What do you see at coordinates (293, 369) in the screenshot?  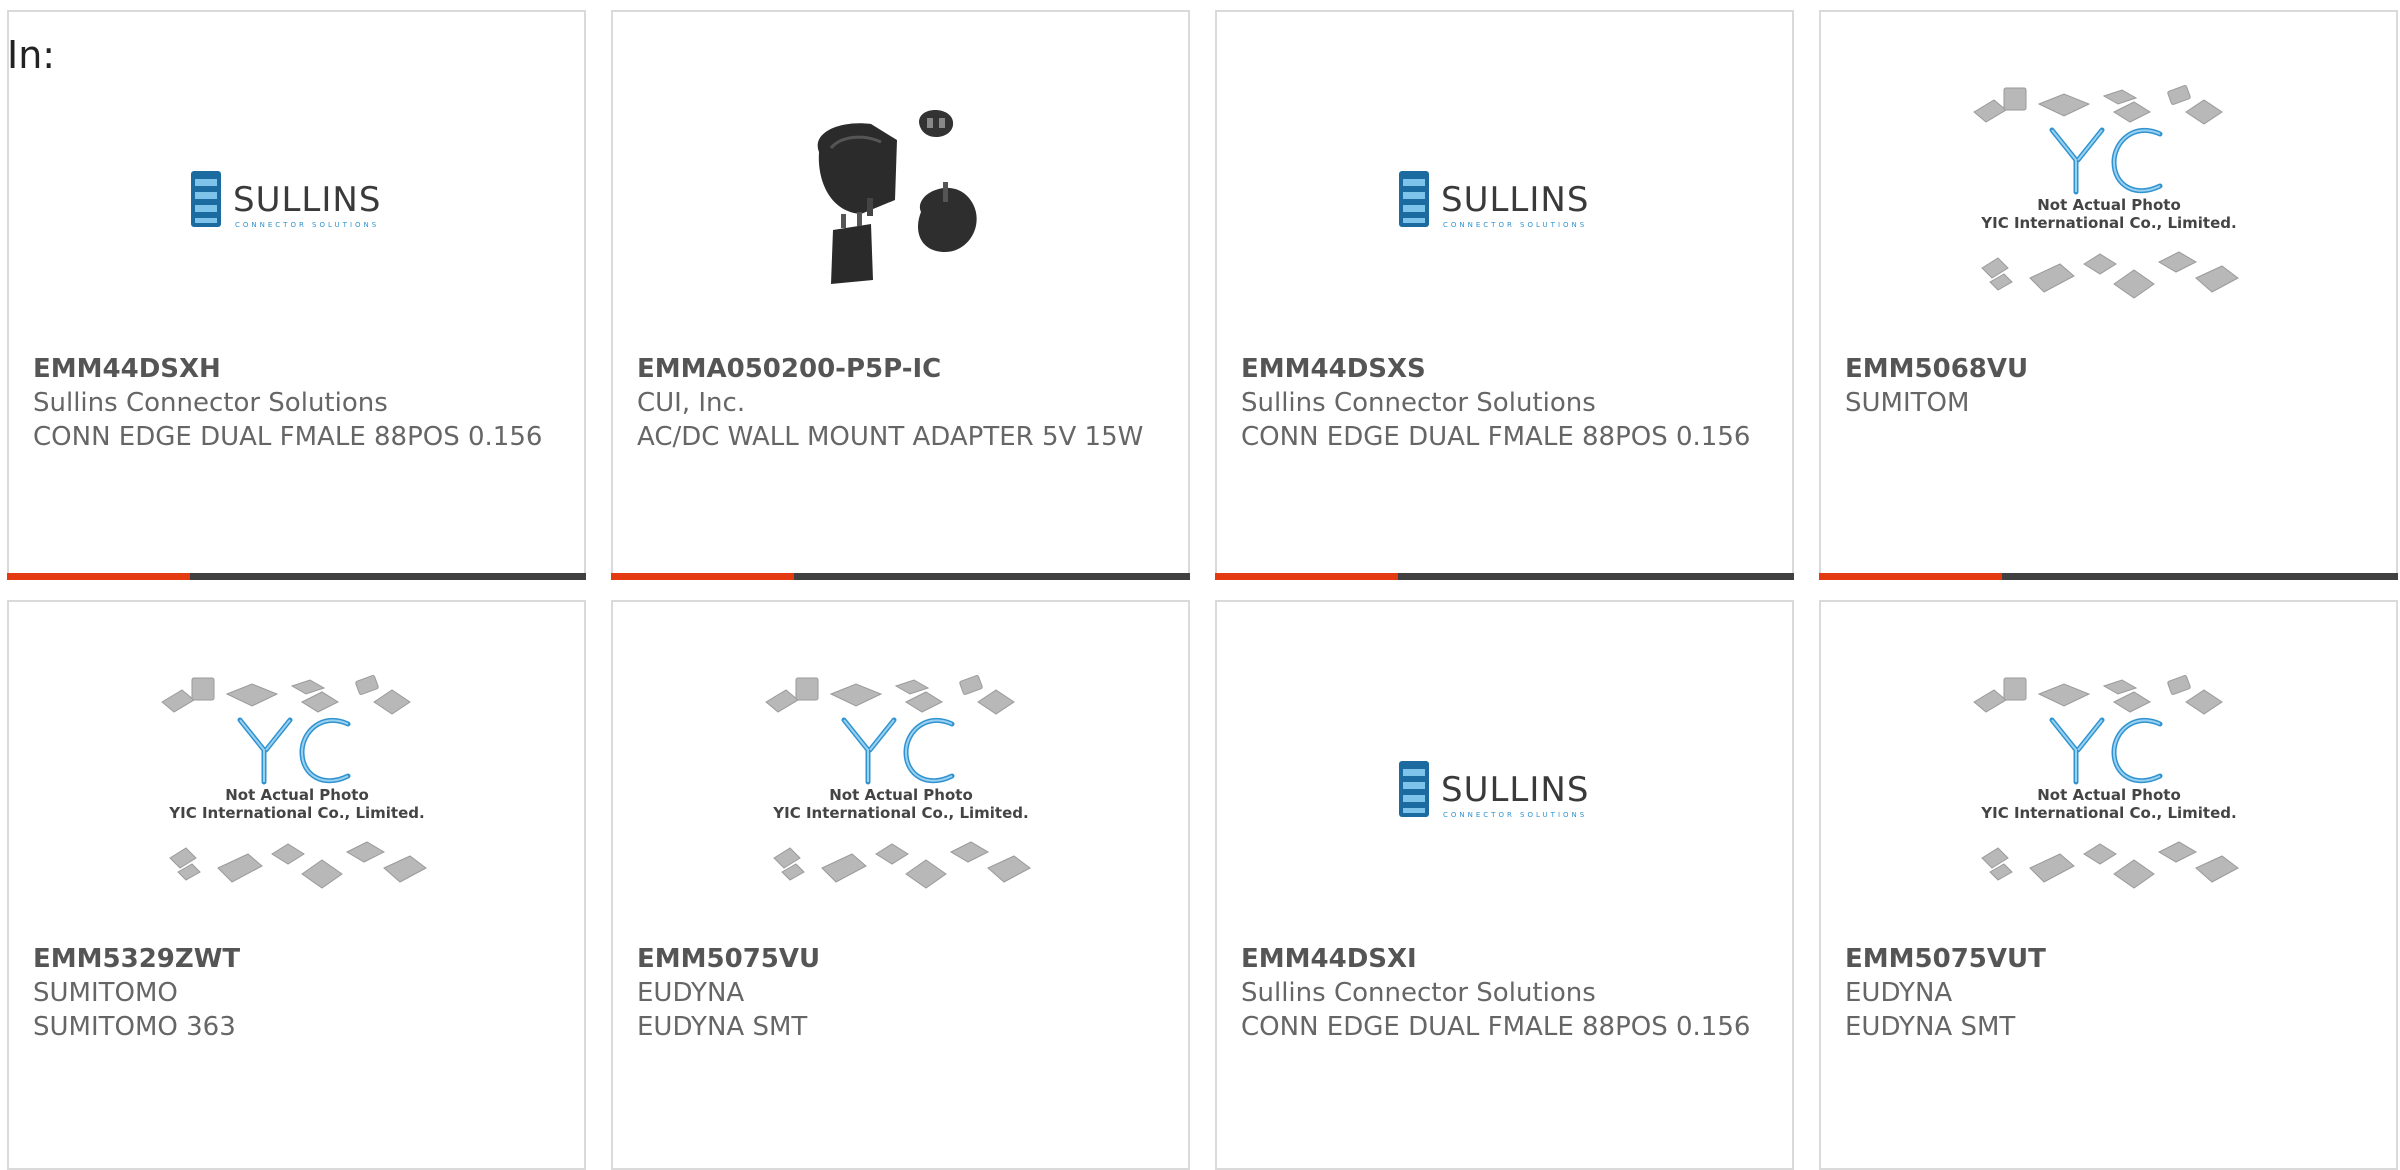 I see `part-number-link: EMM44DSXH` at bounding box center [293, 369].